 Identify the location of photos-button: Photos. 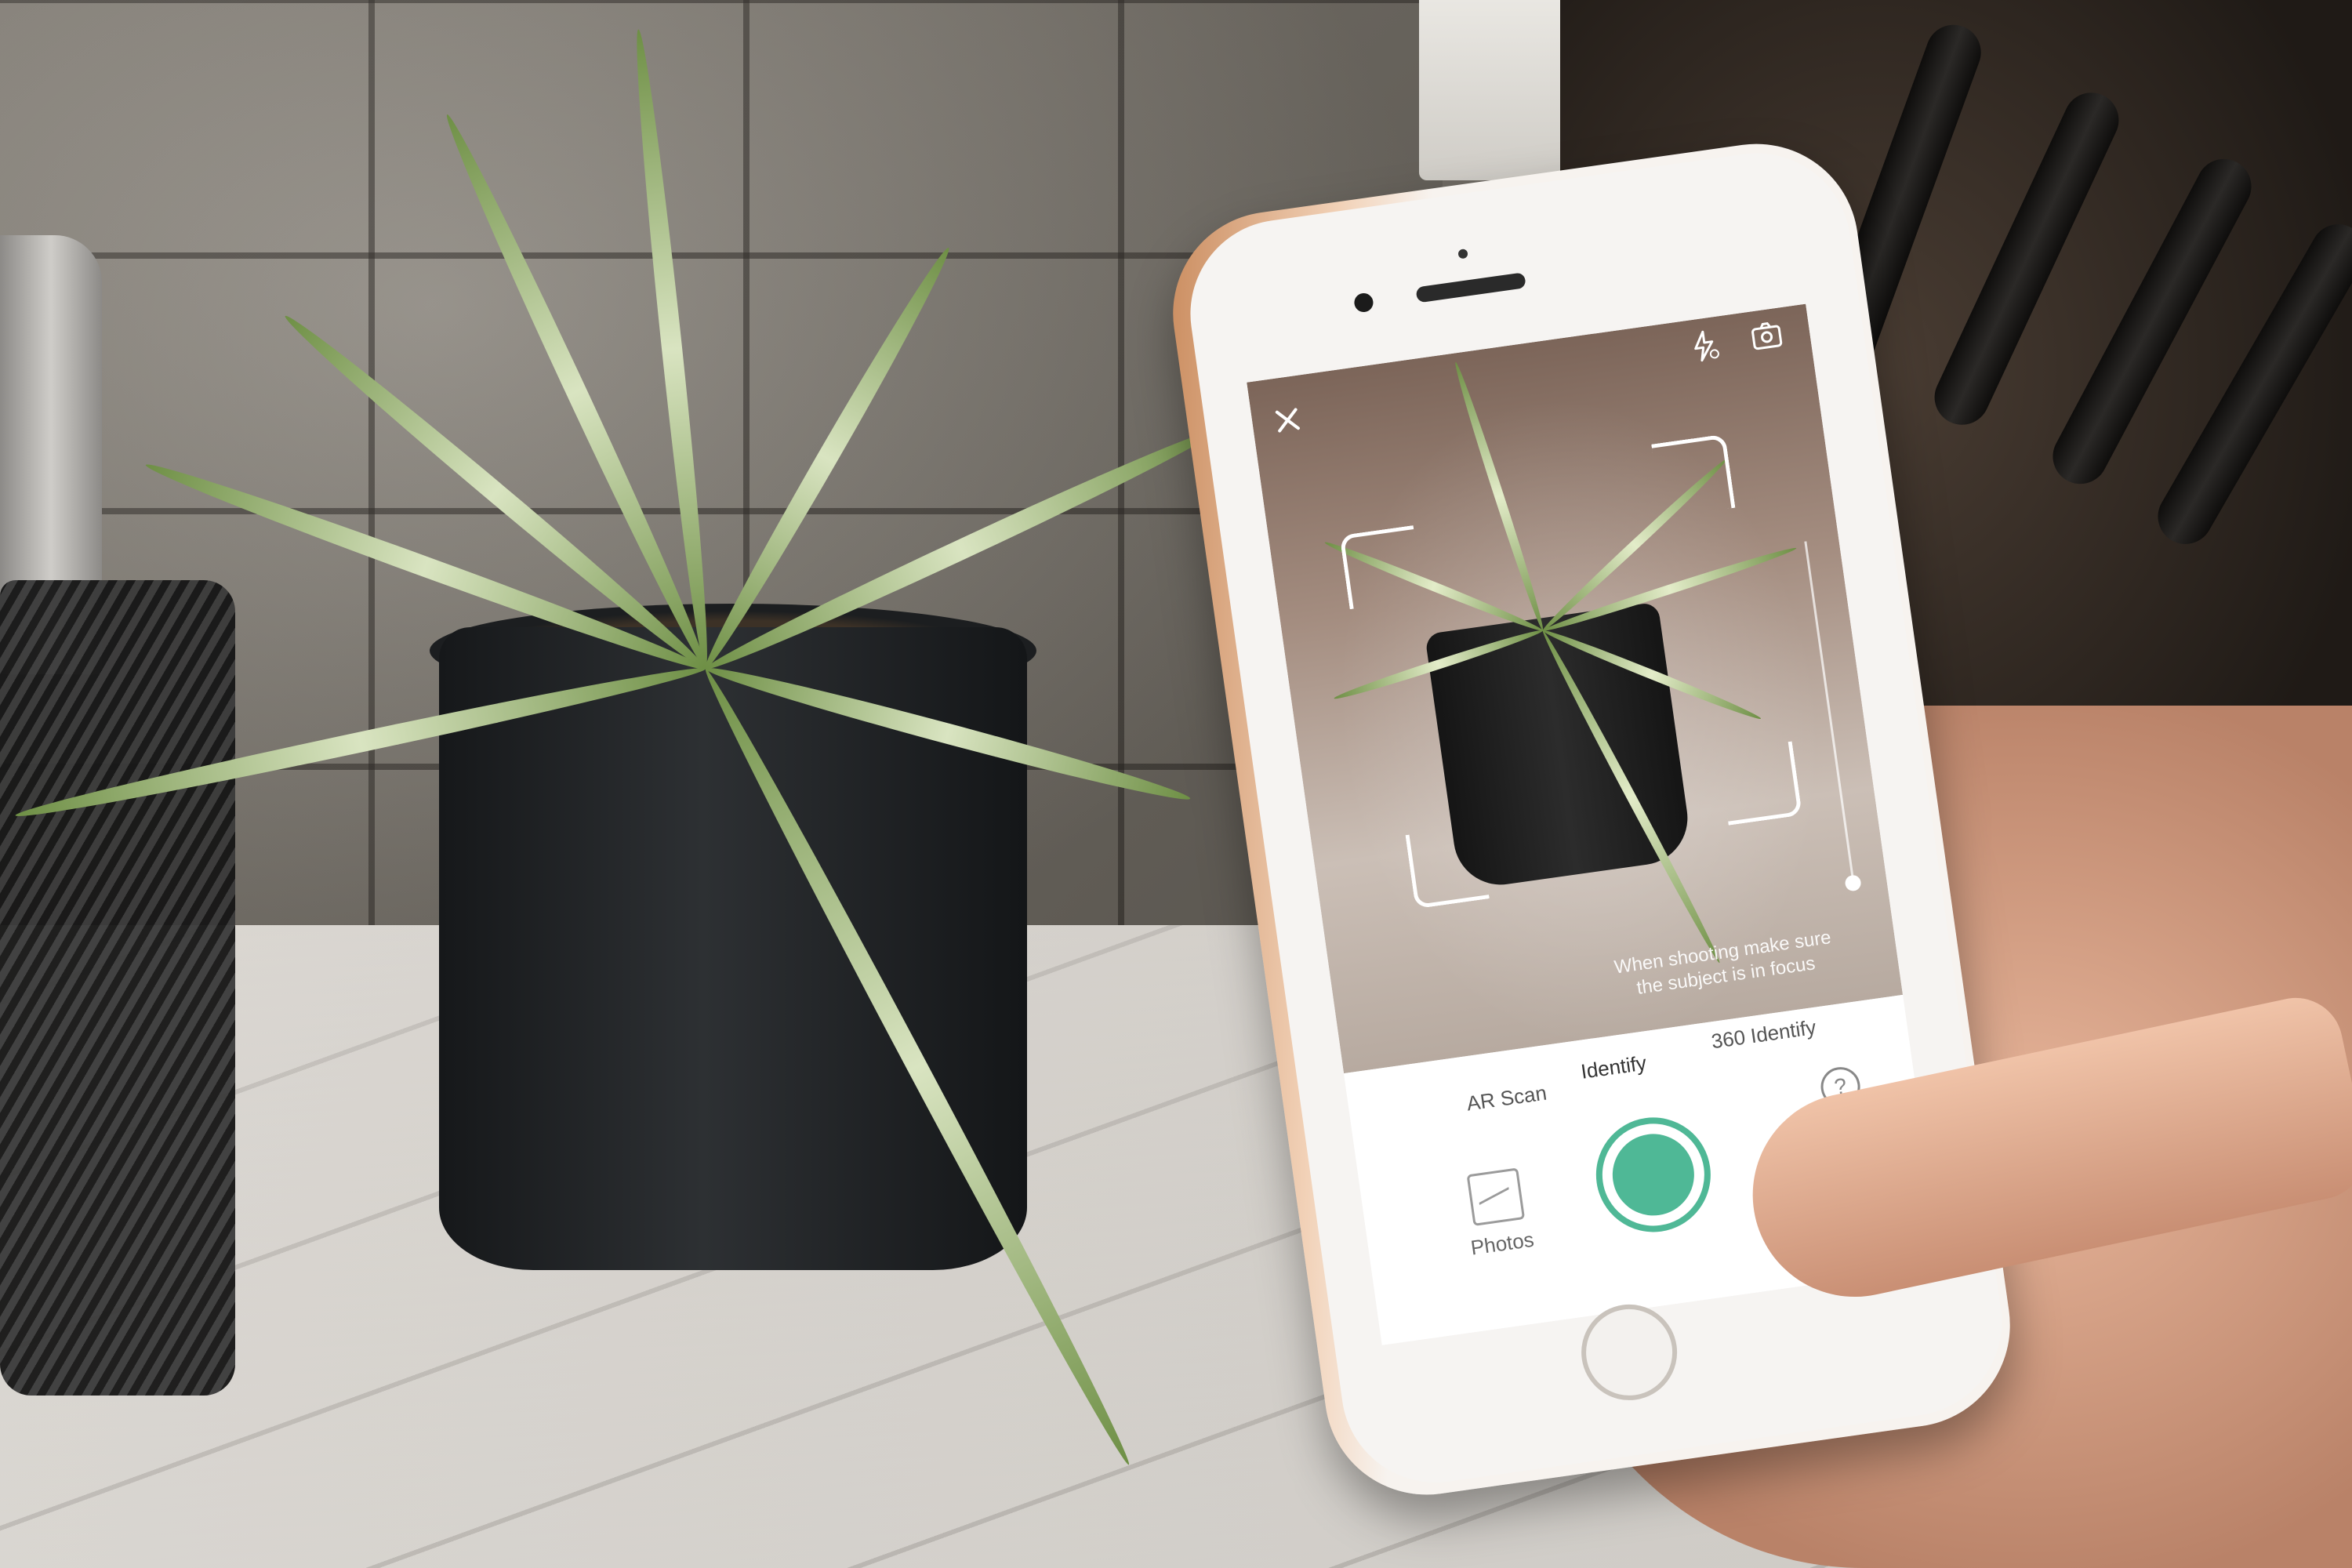
(1498, 1213).